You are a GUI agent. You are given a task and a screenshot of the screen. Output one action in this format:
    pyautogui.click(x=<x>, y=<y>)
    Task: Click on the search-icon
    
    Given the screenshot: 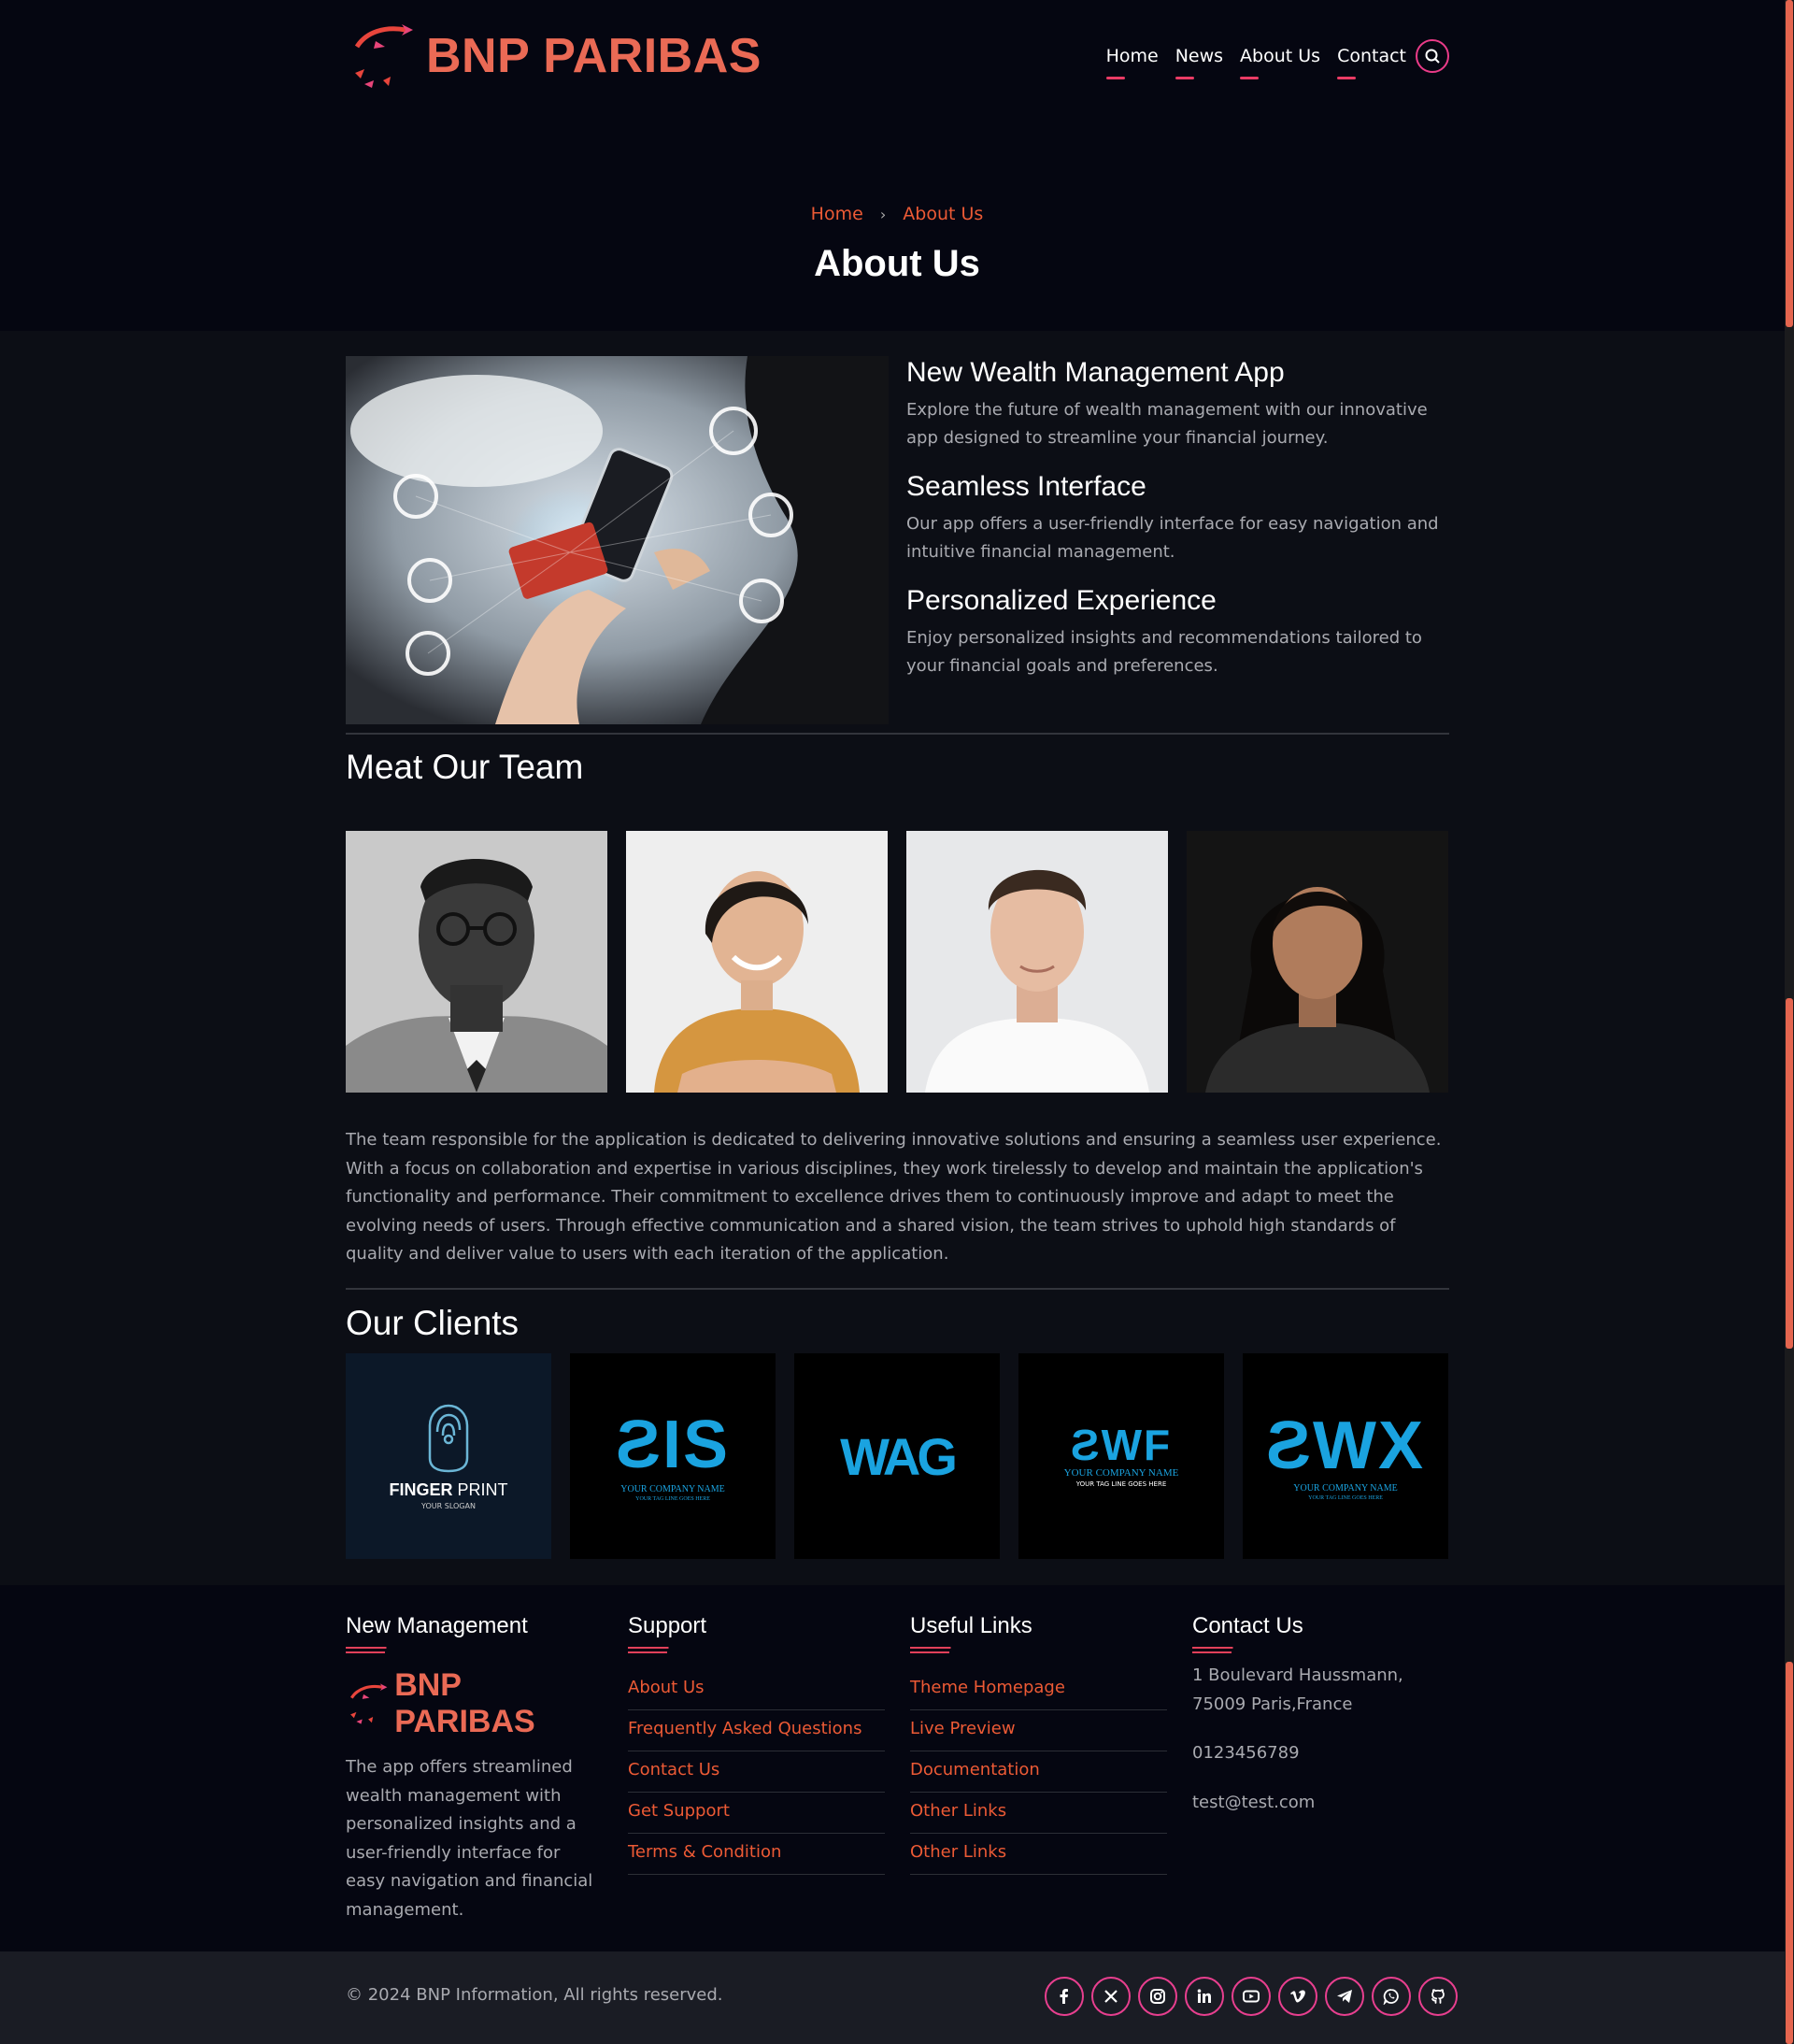 What is the action you would take?
    pyautogui.click(x=1432, y=56)
    